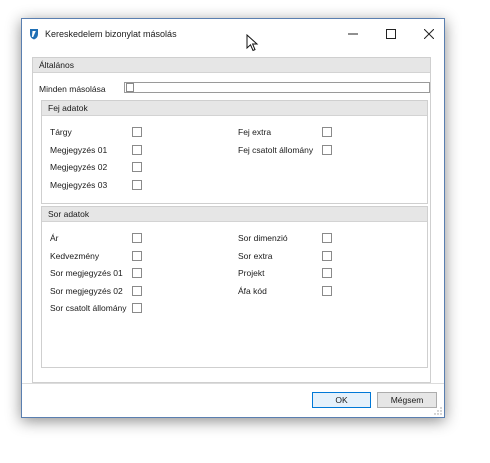 The height and width of the screenshot is (463, 490). Describe the element at coordinates (234, 214) in the screenshot. I see `row-data-header: Sor adatok` at that location.